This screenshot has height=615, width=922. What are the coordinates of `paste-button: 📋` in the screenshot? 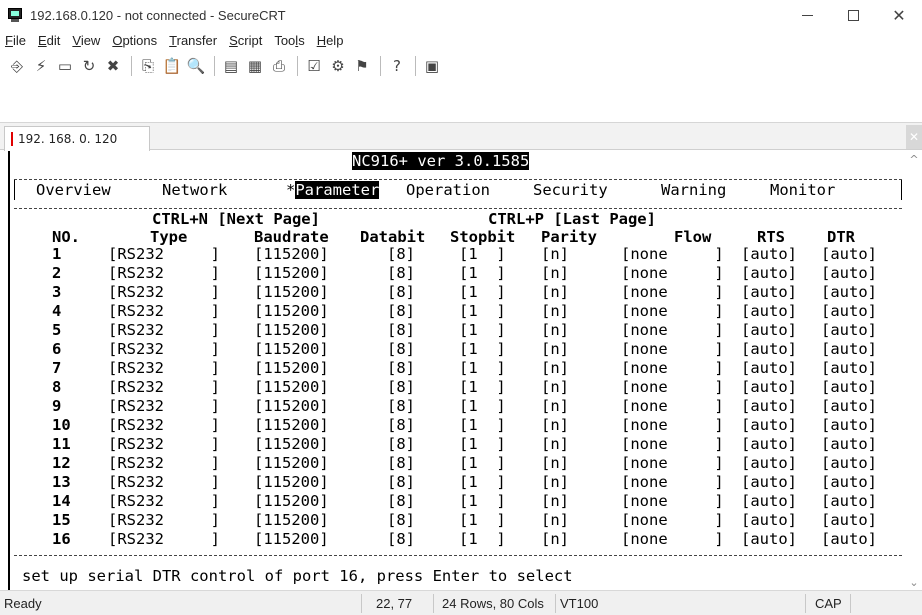 It's located at (172, 66).